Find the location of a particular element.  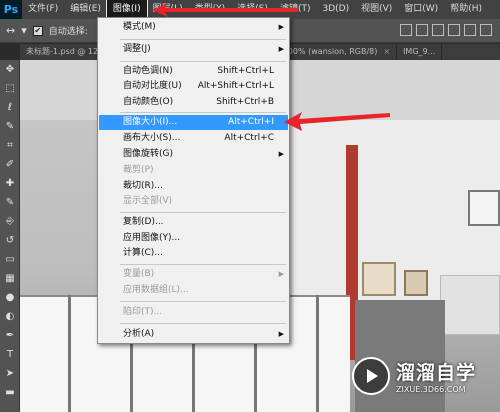

menu-item-label: 自动颜色(O) is located at coordinates (148, 102).